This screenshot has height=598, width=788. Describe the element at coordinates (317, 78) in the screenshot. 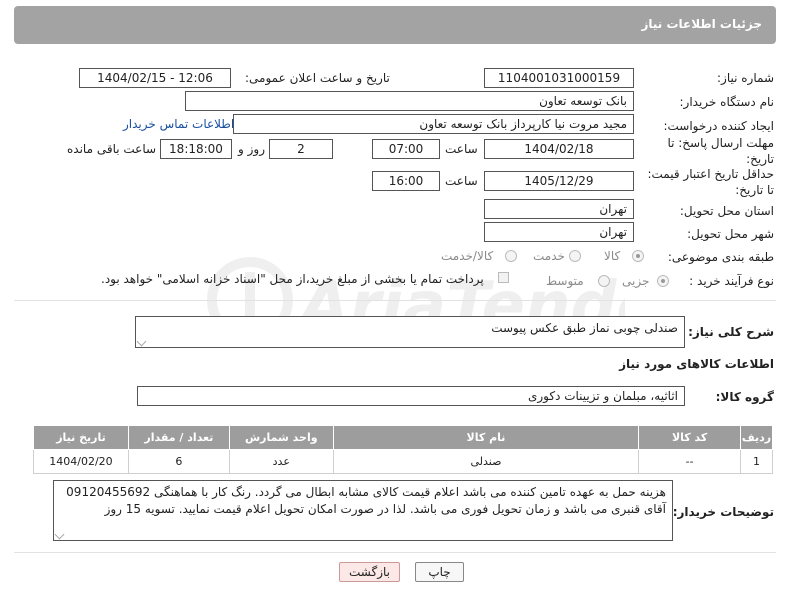

I see `announce-label: تاریخ و ساعت اعلان عمومی:` at that location.